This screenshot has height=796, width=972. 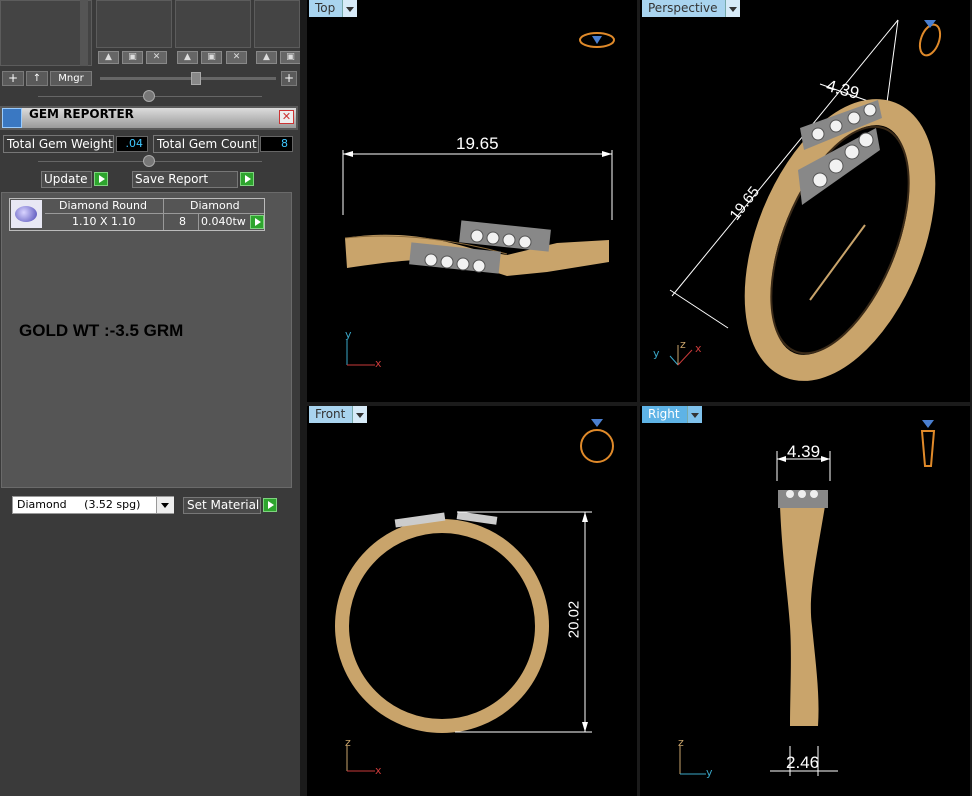 What do you see at coordinates (84, 33) in the screenshot?
I see `thumbnail-scrollbar` at bounding box center [84, 33].